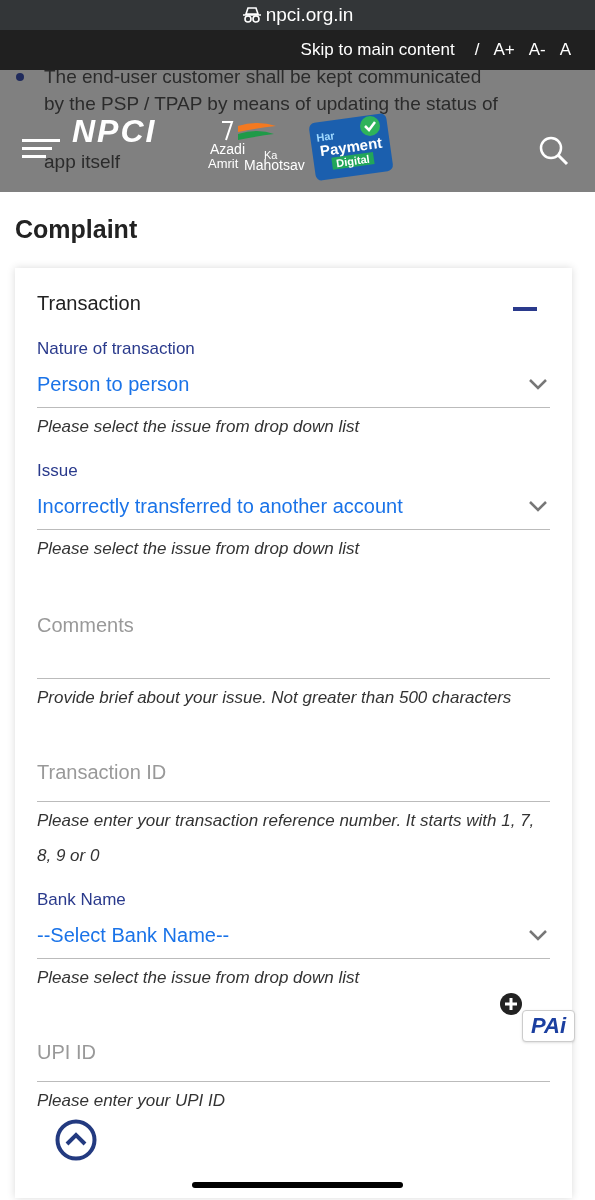 This screenshot has width=595, height=1200. I want to click on hint-text: Please enter your UPI ID, so click(132, 1101).